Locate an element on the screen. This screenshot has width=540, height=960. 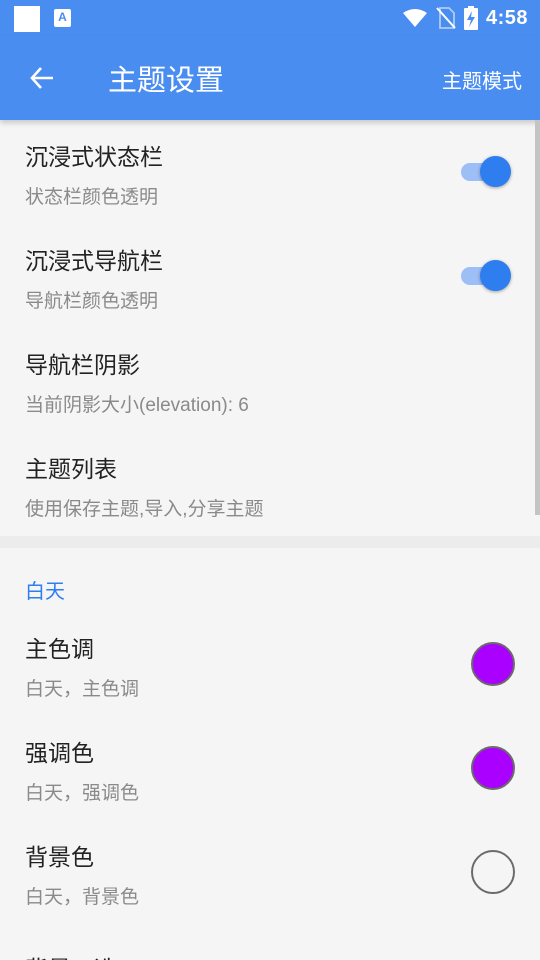
scrollbar is located at coordinates (537, 317).